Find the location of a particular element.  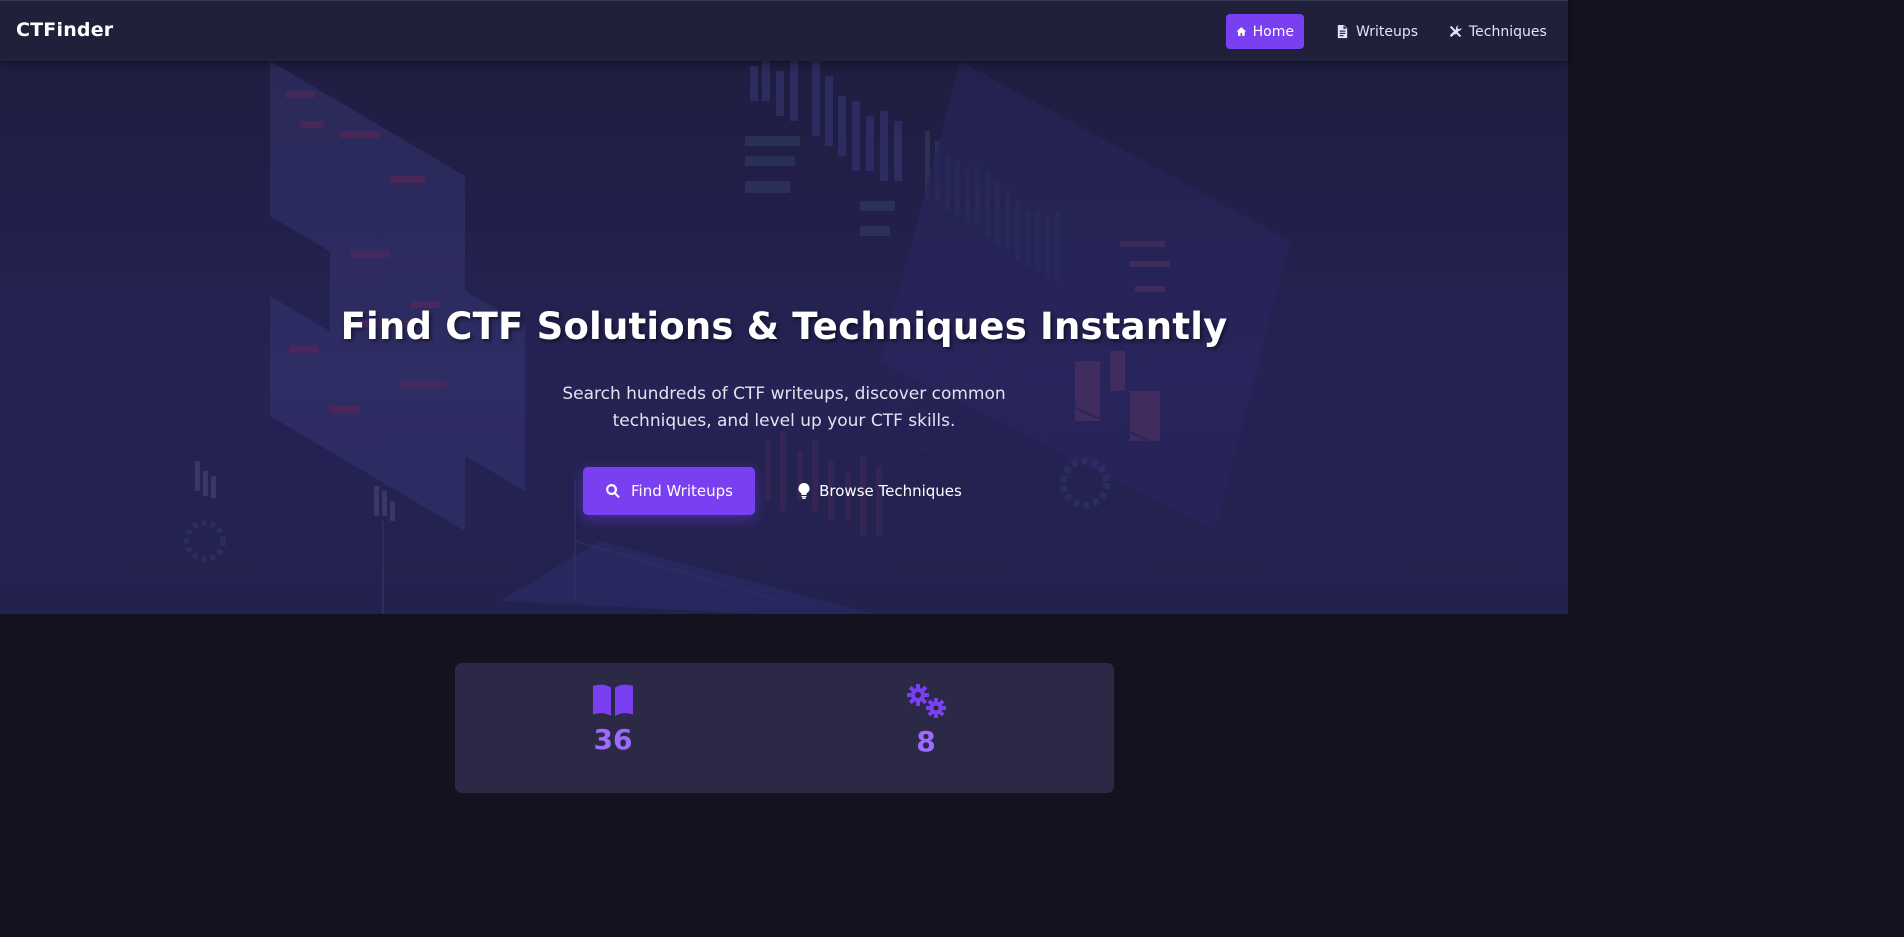

find-writeups-label: Find Writeups is located at coordinates (682, 491).